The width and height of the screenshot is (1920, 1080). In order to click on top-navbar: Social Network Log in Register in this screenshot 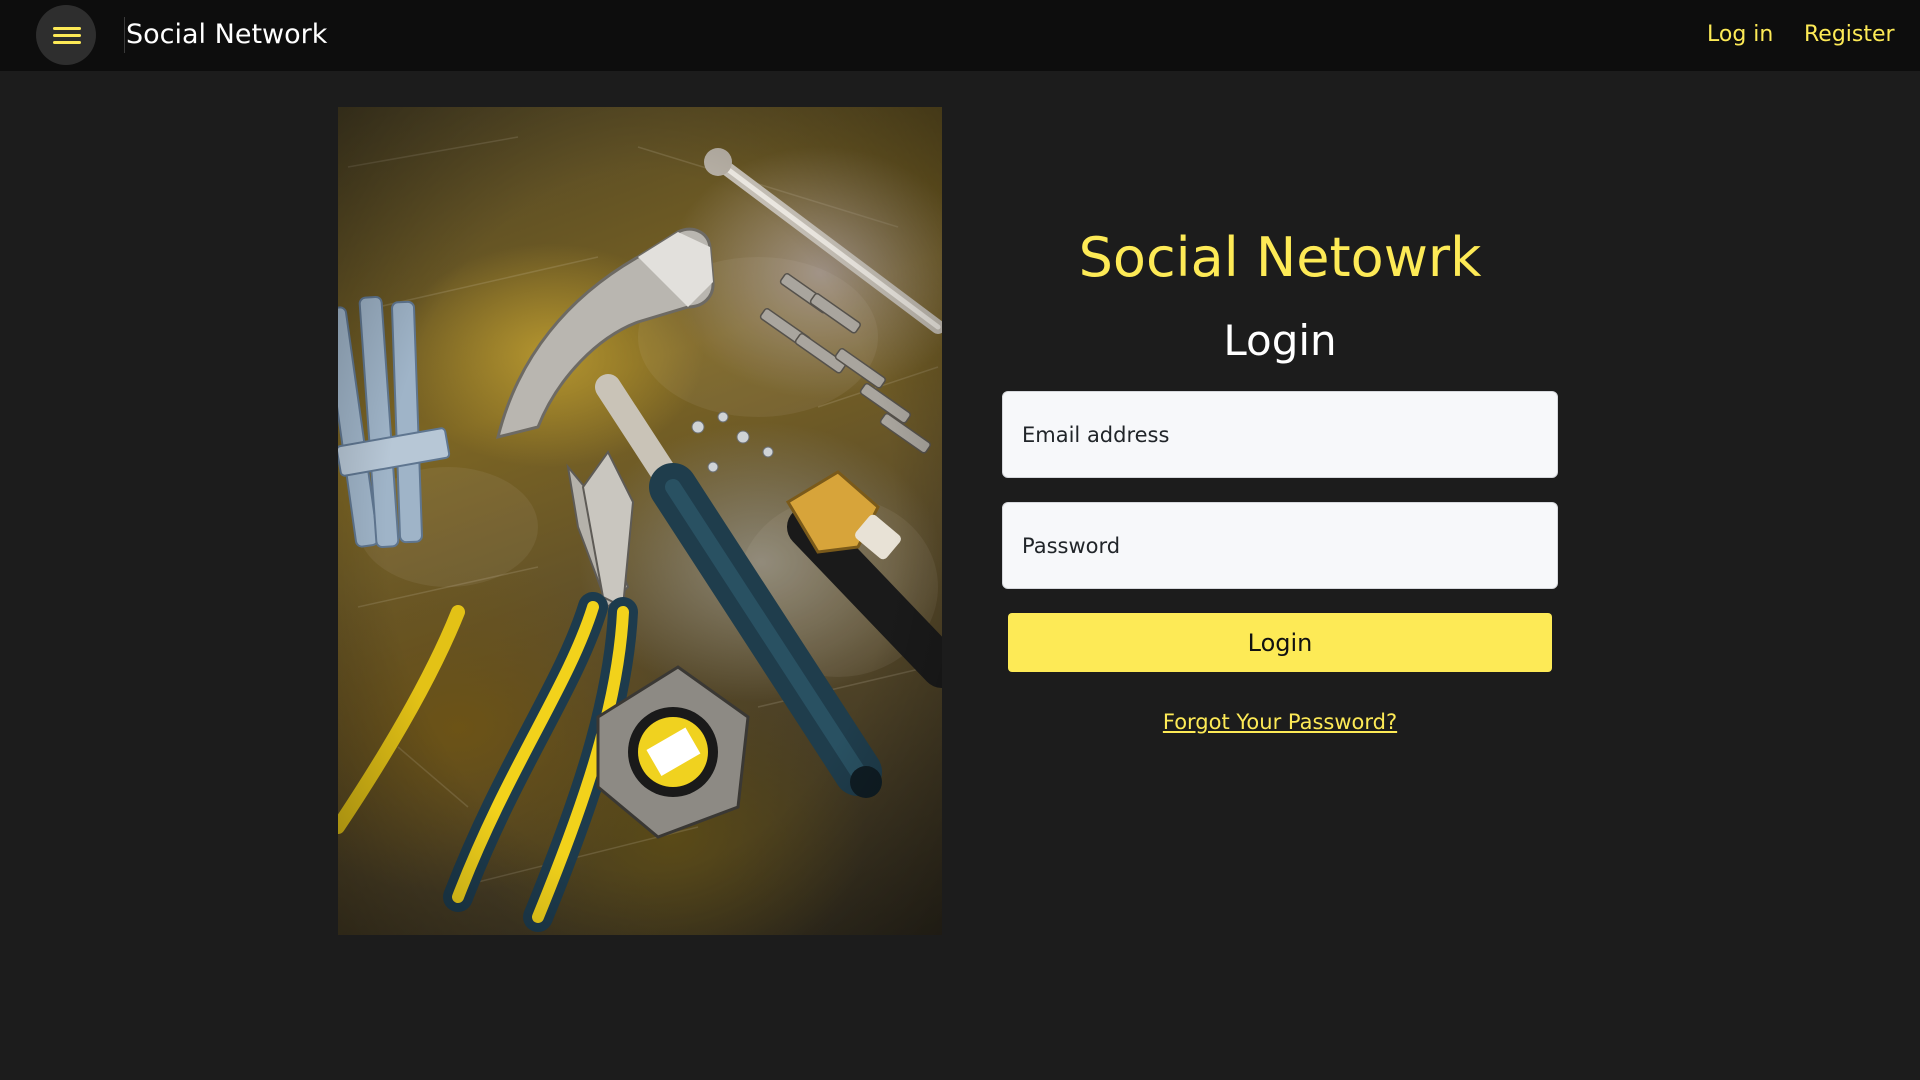, I will do `click(960, 35)`.